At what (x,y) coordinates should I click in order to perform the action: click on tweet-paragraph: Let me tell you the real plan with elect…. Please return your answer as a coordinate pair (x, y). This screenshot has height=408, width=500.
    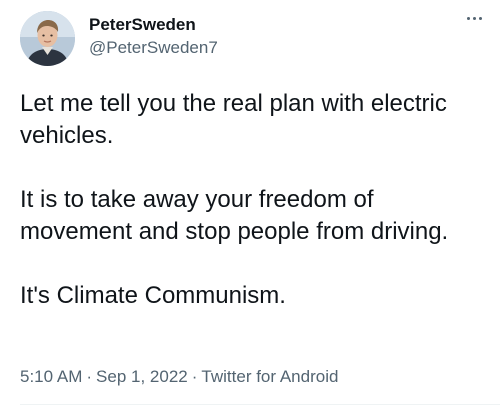
    Looking at the image, I should click on (233, 119).